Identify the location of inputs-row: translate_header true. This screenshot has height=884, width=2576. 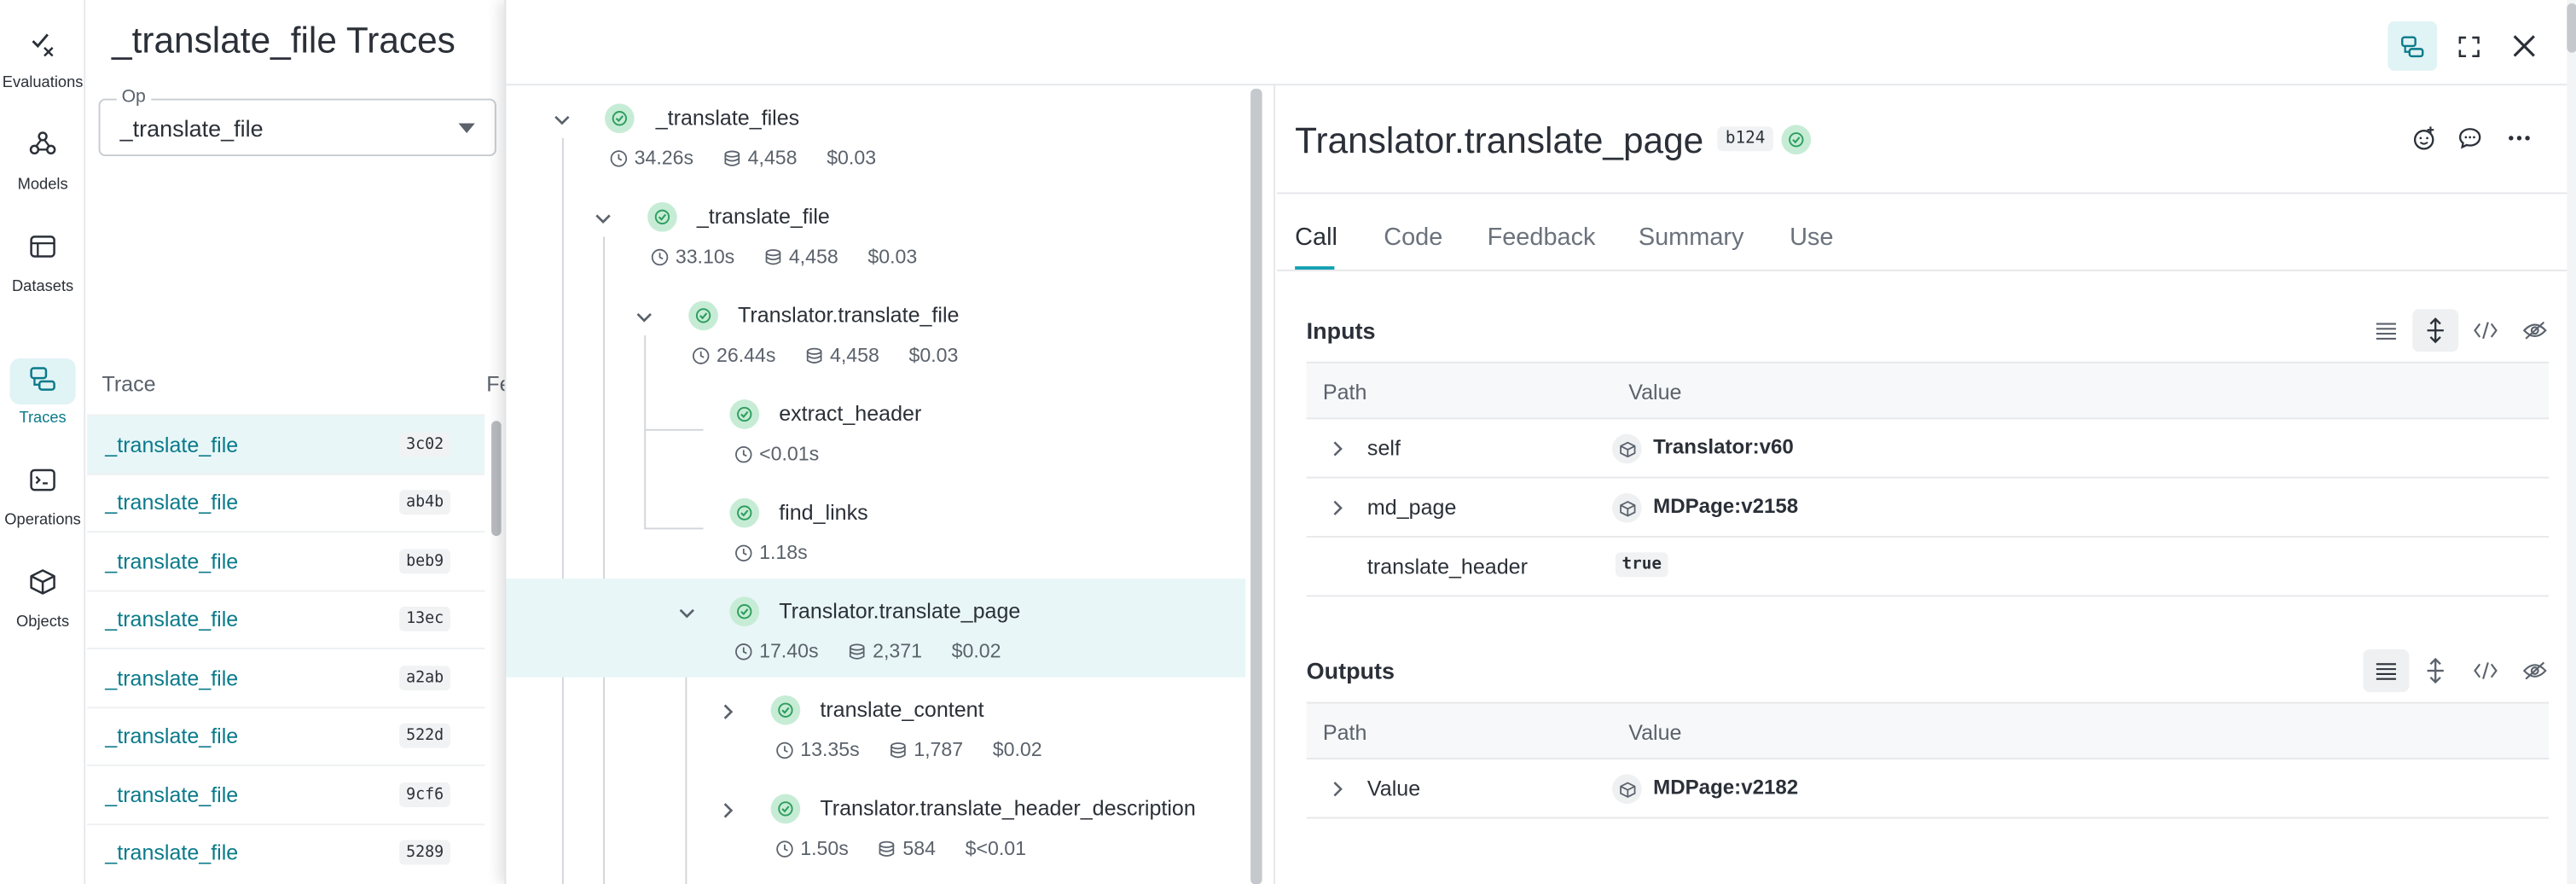
(1928, 567).